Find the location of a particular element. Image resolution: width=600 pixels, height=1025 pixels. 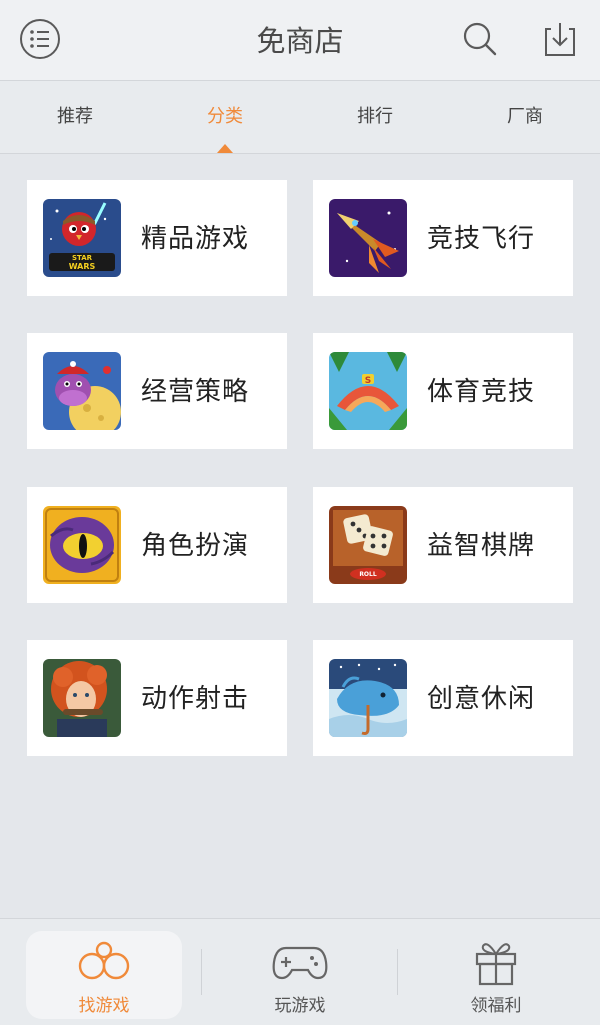

category-card-role-playing: 角色扮演 is located at coordinates (157, 545).